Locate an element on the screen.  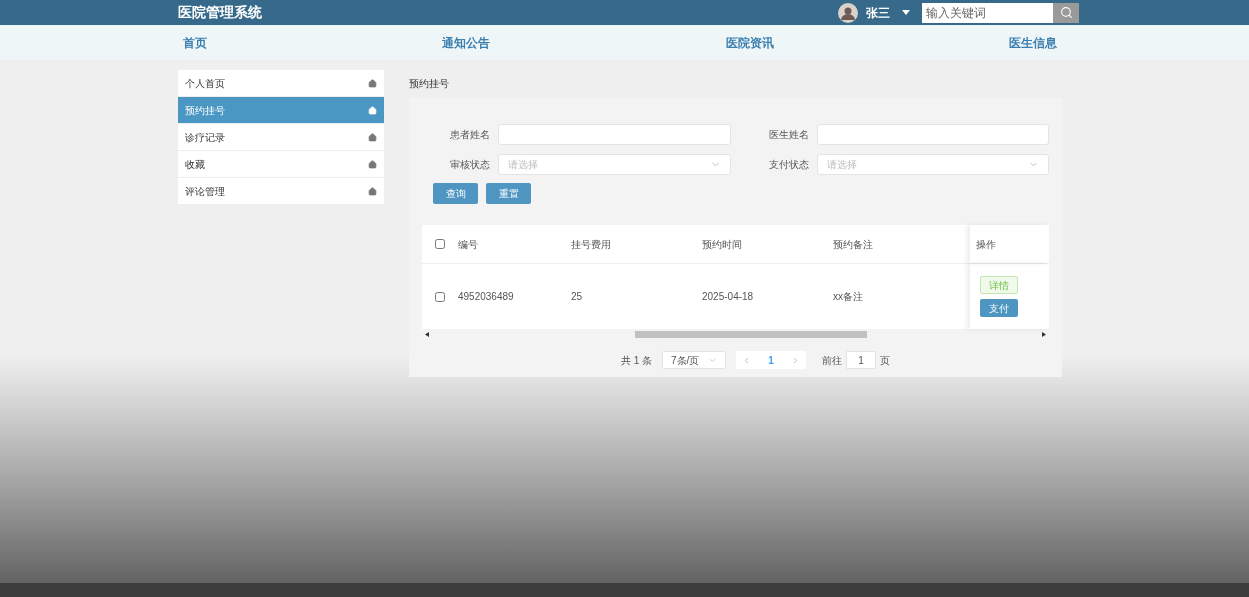
column-header: 挂号费用 is located at coordinates (591, 244).